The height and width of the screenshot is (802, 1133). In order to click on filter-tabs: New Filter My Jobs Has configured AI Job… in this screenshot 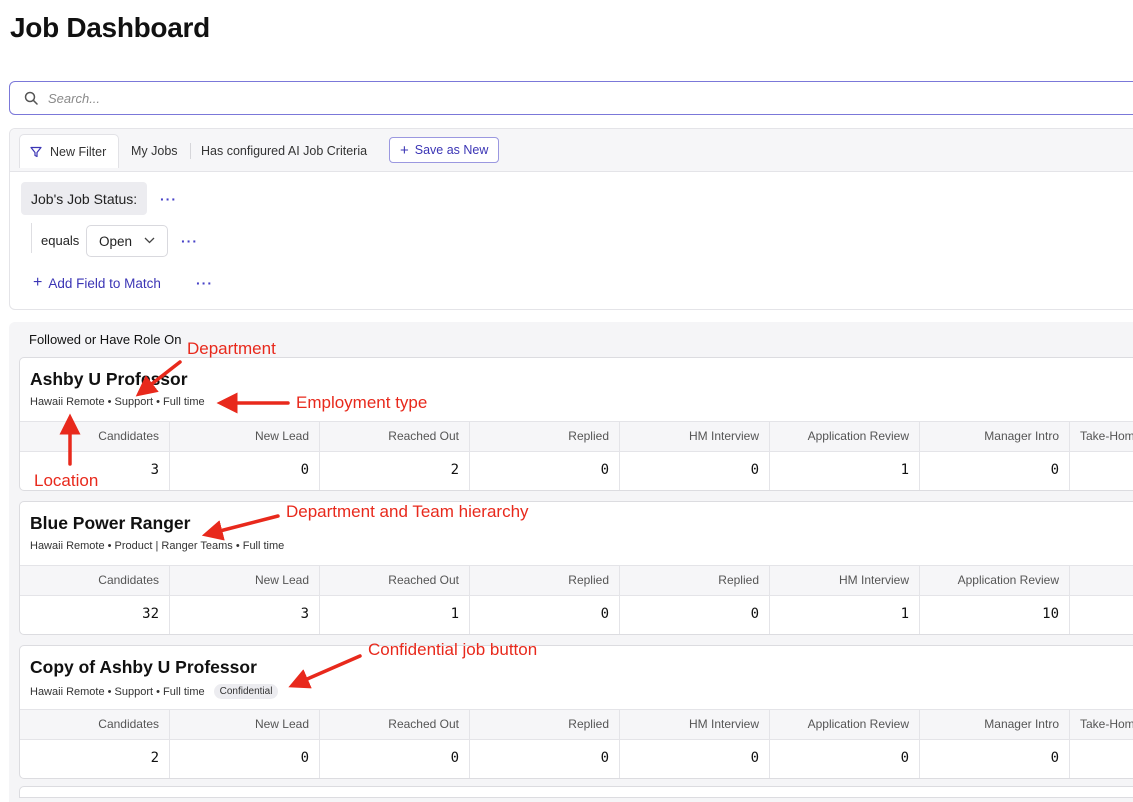, I will do `click(571, 150)`.